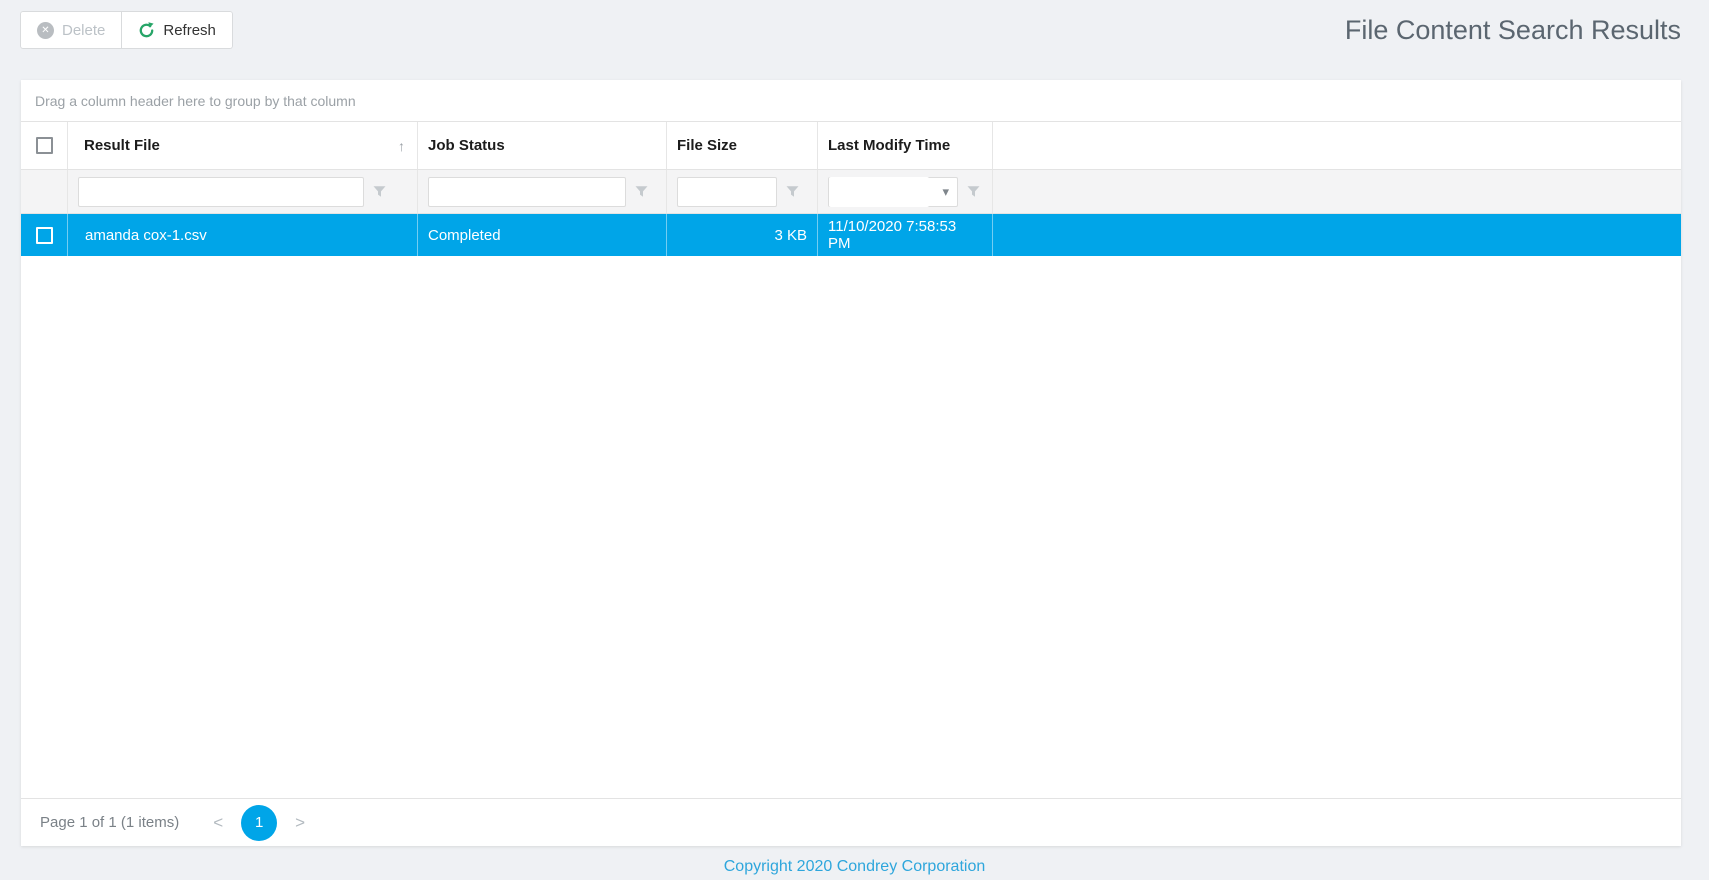 This screenshot has width=1709, height=880. I want to click on filter-input-result-file, so click(221, 191).